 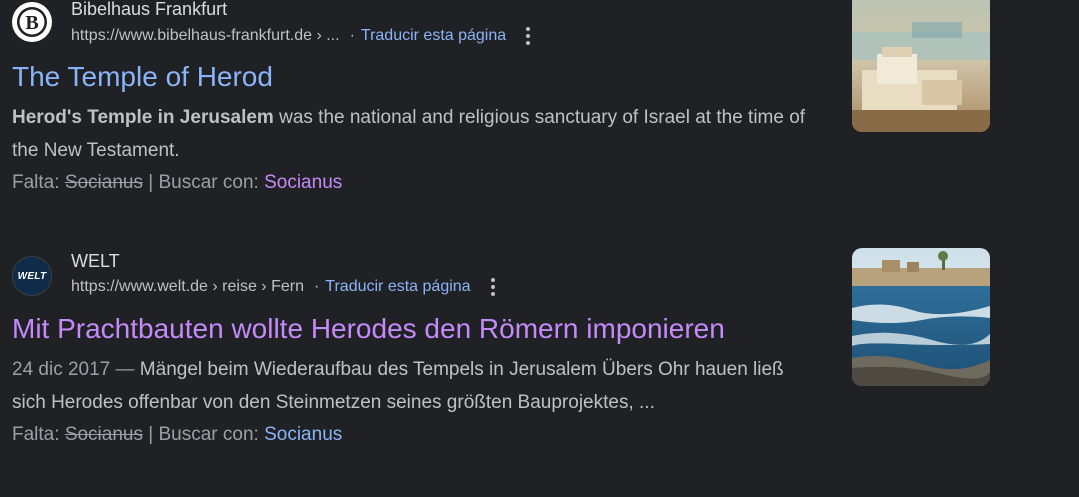 I want to click on coast-ruins-image, so click(x=921, y=317).